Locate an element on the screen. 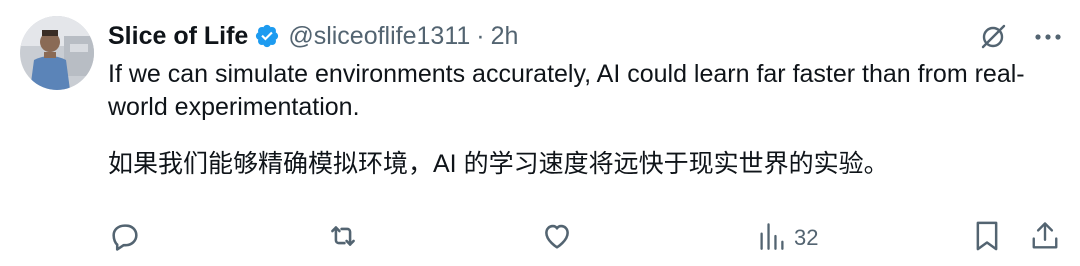 The height and width of the screenshot is (266, 1080). retweet-icon is located at coordinates (343, 238).